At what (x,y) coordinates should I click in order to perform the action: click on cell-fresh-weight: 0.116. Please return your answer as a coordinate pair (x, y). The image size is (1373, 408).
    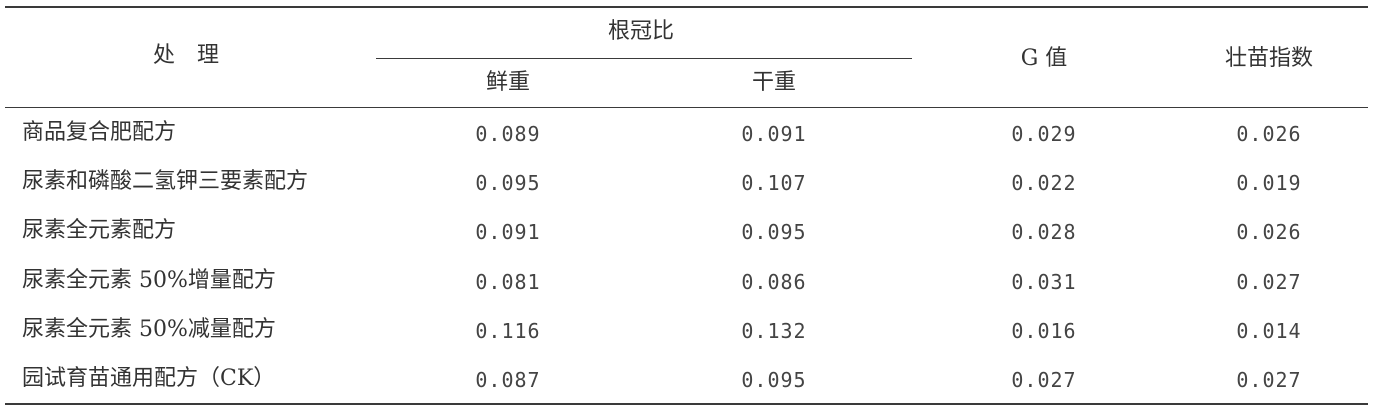
    Looking at the image, I should click on (508, 331).